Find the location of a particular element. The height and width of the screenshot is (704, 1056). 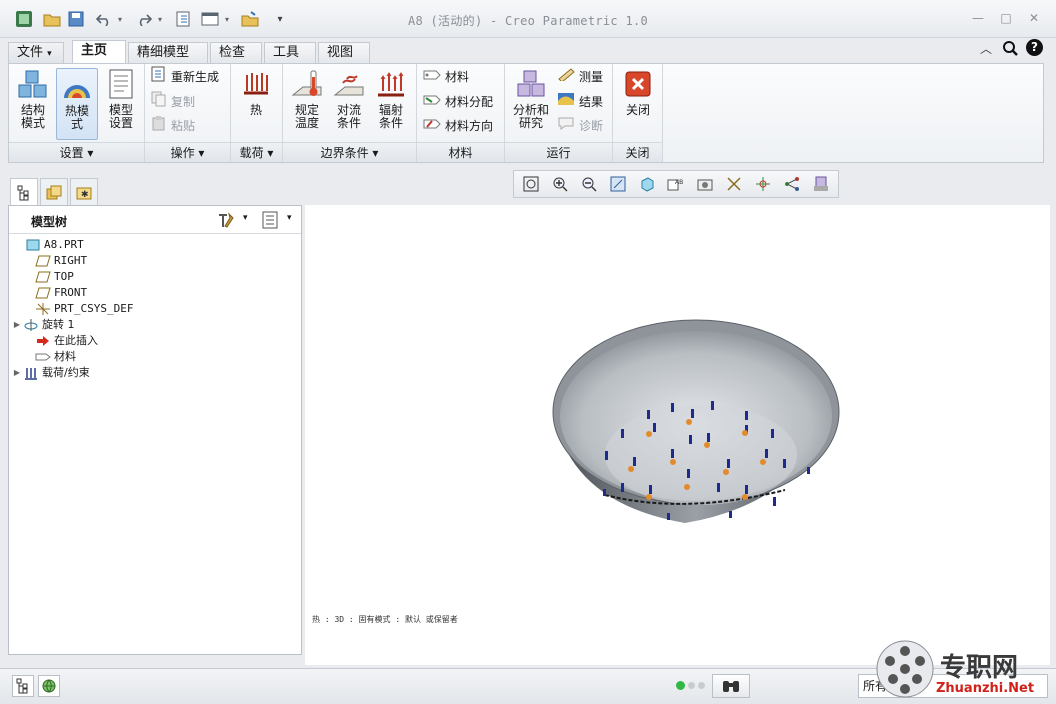

regenerate-button: 重新生成 is located at coordinates (185, 77).